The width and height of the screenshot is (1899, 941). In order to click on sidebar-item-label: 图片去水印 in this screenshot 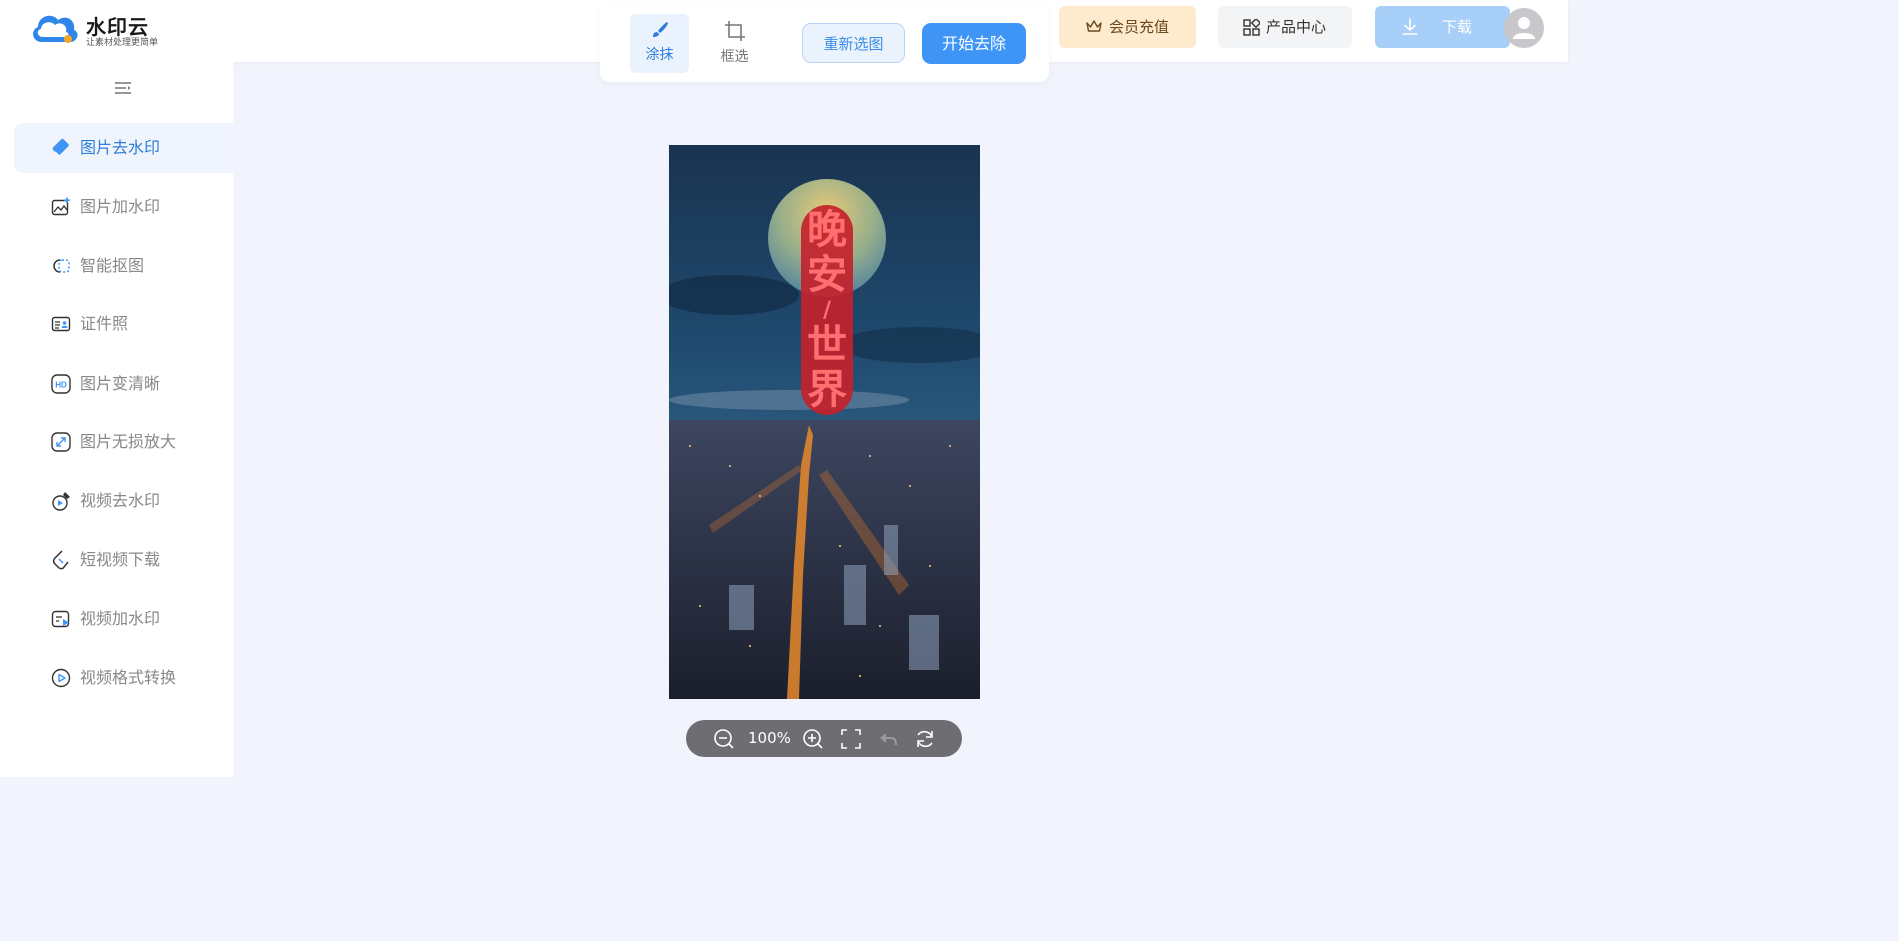, I will do `click(120, 147)`.